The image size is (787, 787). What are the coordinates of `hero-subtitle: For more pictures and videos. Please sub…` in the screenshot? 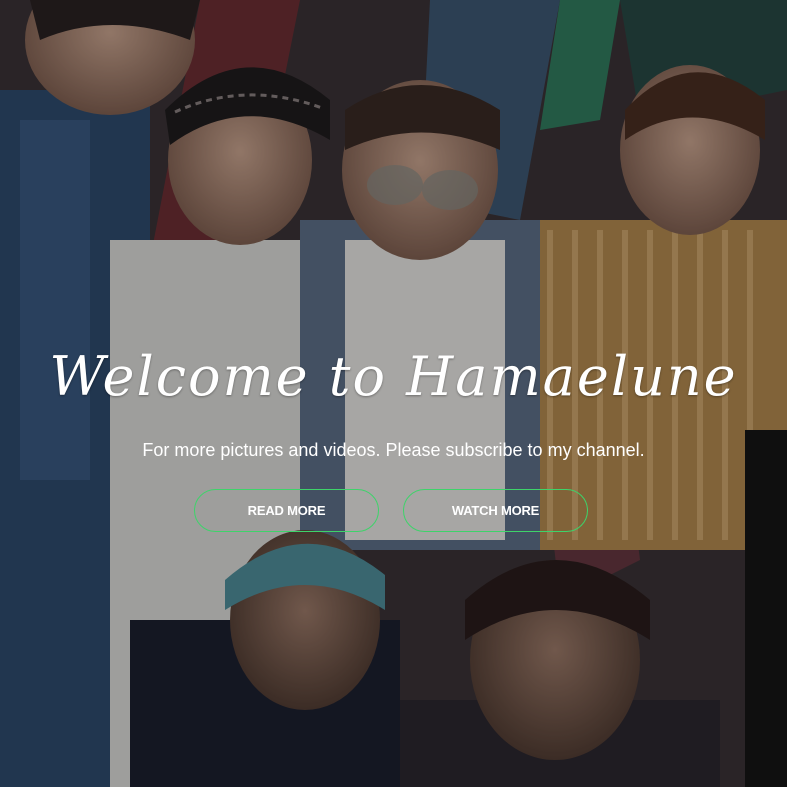 It's located at (393, 450).